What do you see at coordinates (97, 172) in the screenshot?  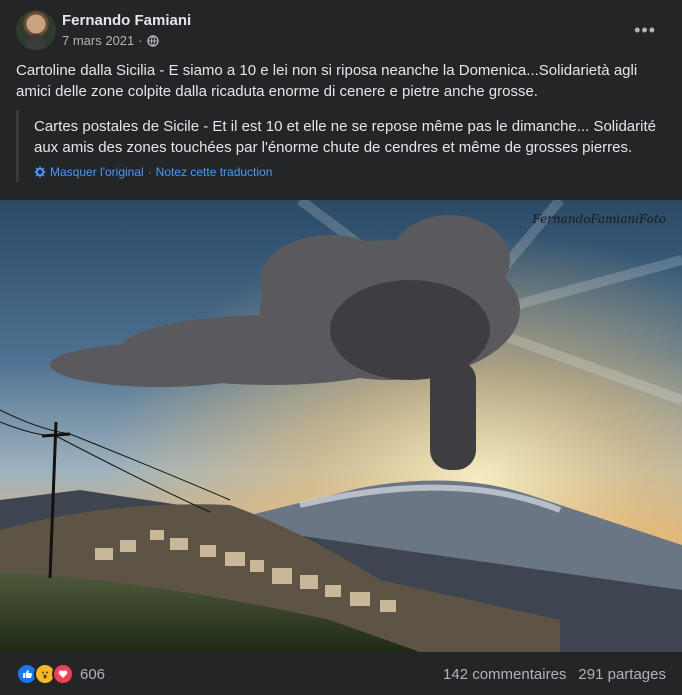 I see `hide-original-link: Masquer l'original` at bounding box center [97, 172].